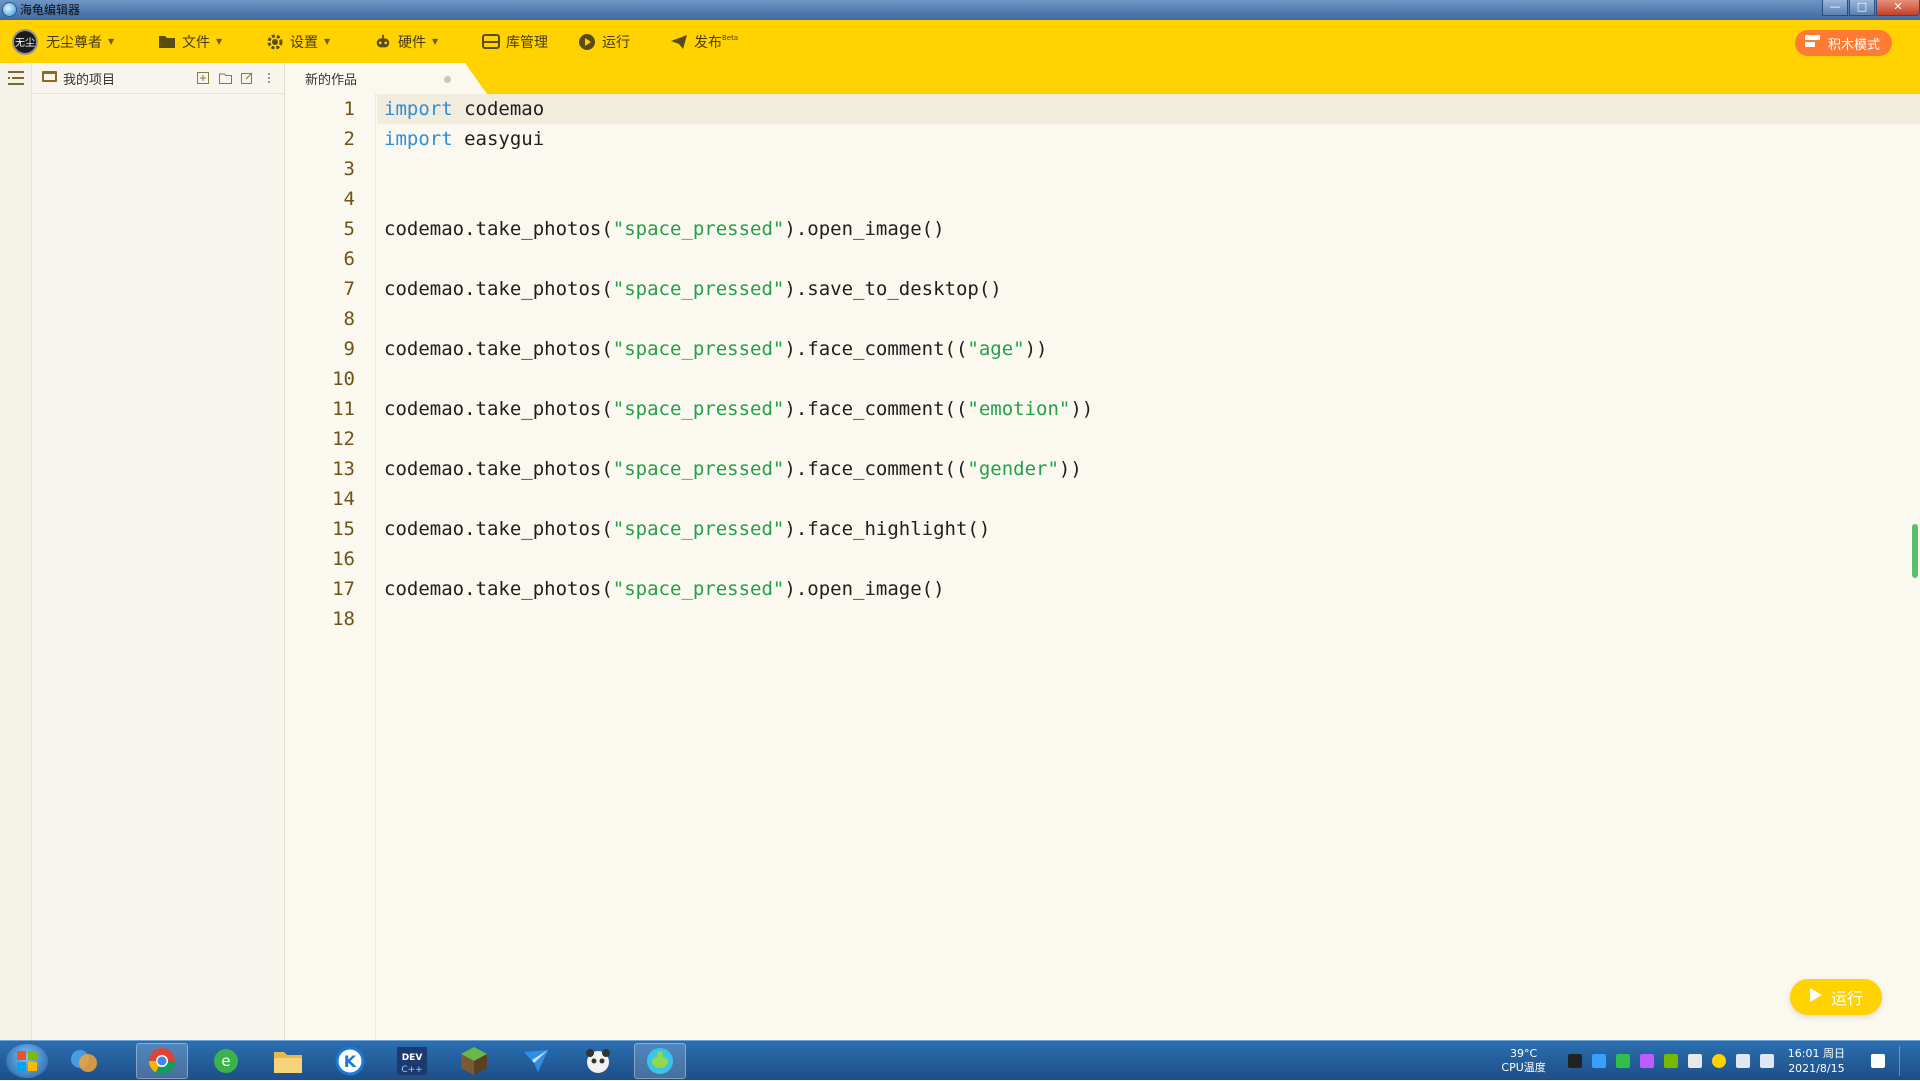 The width and height of the screenshot is (1920, 1081). I want to click on tray-volume-icon, so click(1766, 1061).